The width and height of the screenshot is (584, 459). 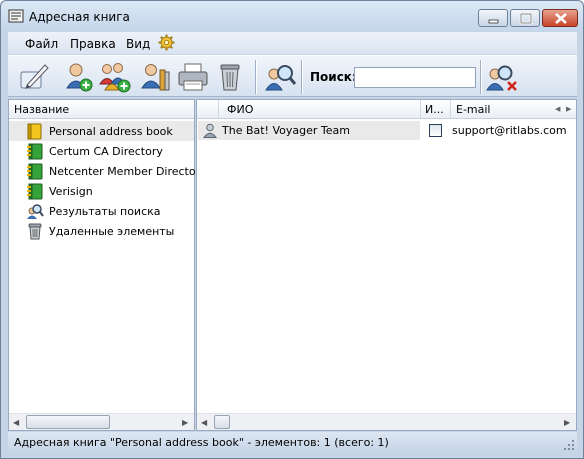 I want to click on contact-email: support@ritlabs.com, so click(x=509, y=130).